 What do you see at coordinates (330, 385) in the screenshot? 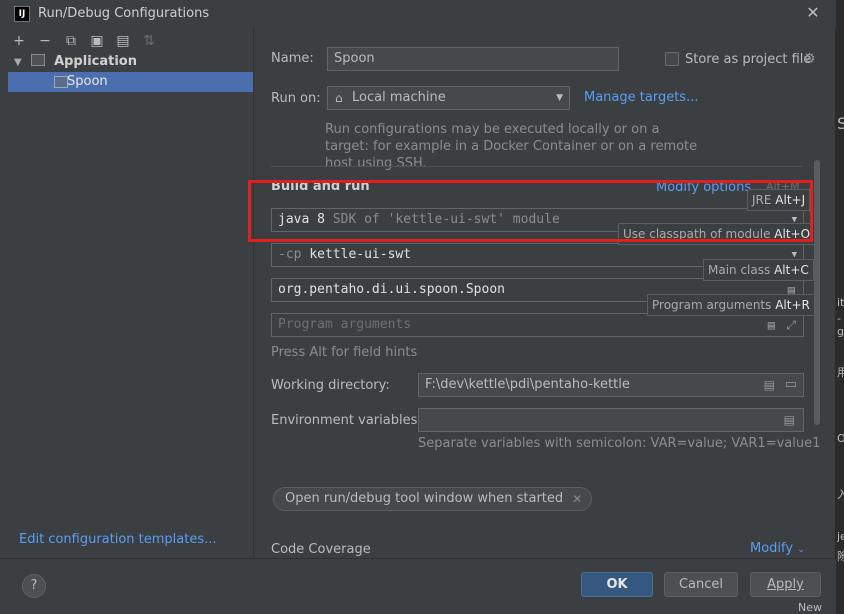
I see `working-dir-label: Working directory:` at bounding box center [330, 385].